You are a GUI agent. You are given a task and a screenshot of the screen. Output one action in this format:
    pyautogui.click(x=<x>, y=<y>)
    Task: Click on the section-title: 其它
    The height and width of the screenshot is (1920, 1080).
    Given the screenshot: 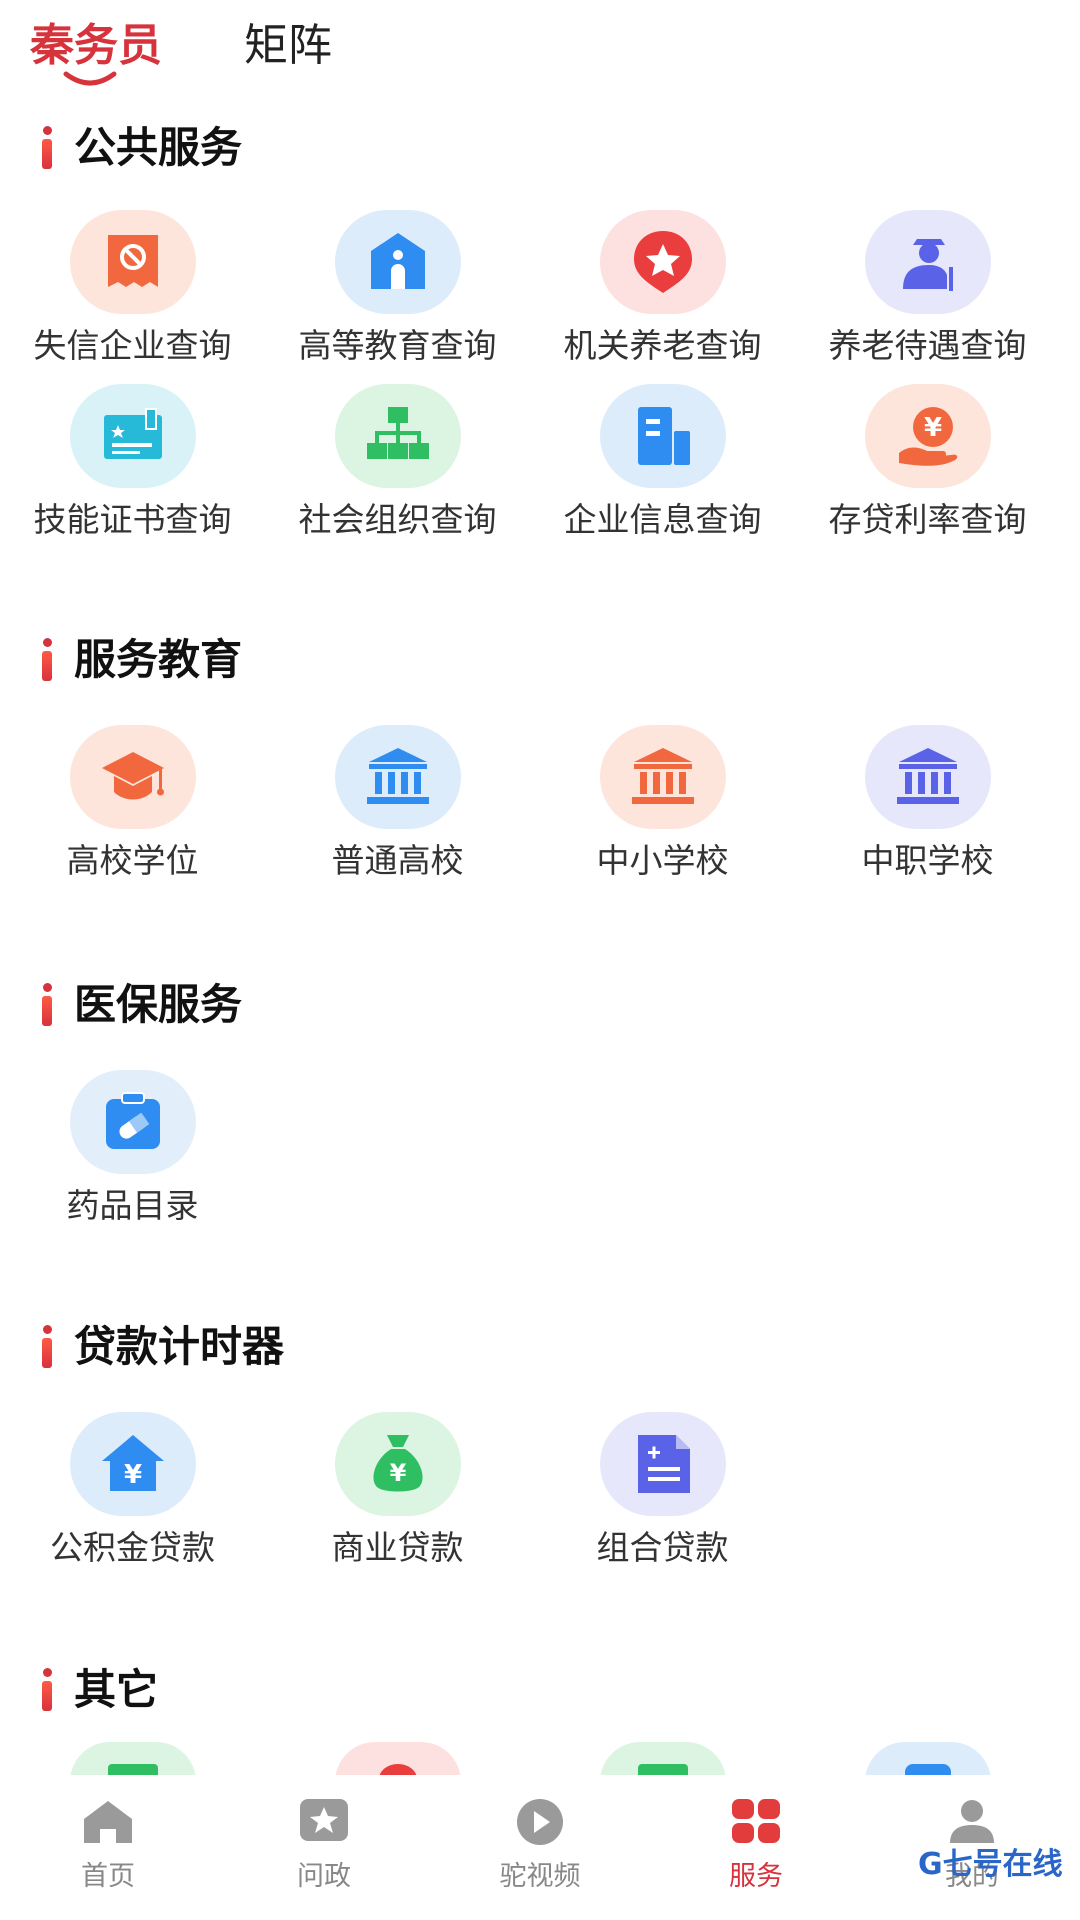 What is the action you would take?
    pyautogui.click(x=116, y=1689)
    